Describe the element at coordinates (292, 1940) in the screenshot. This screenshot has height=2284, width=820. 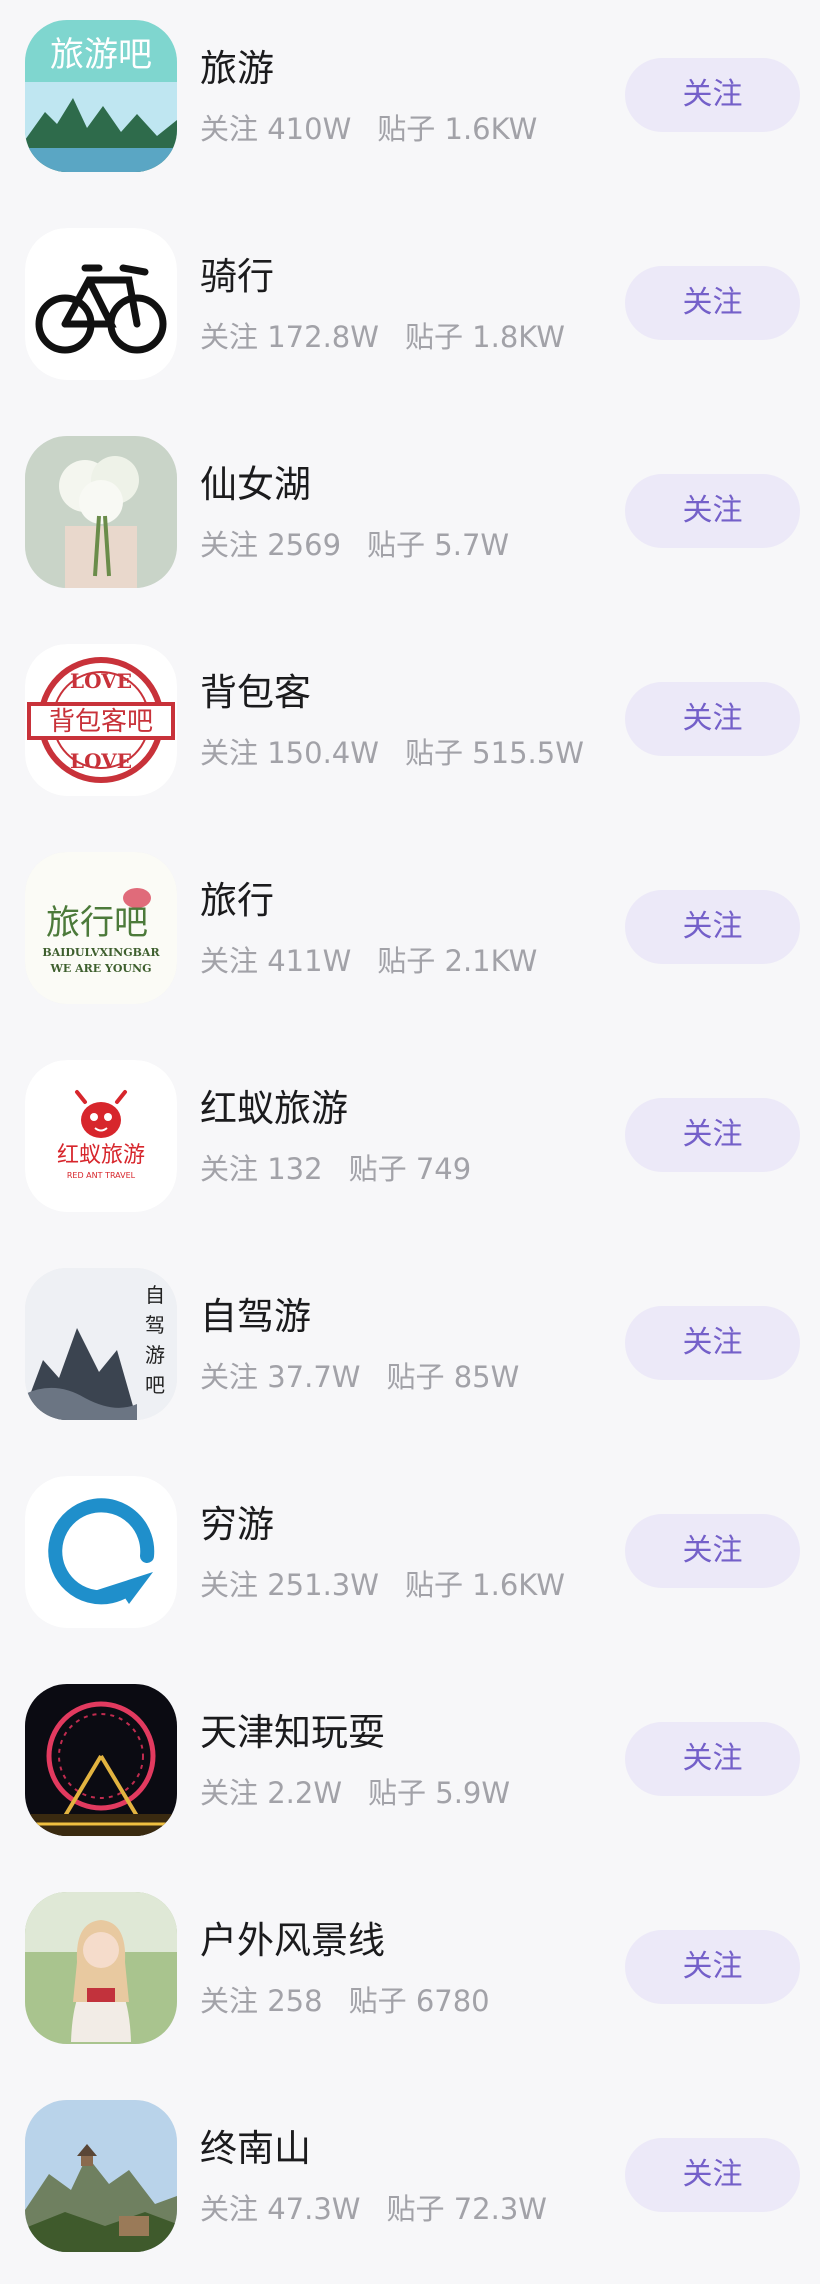
I see `forum-name: 户外风景线` at that location.